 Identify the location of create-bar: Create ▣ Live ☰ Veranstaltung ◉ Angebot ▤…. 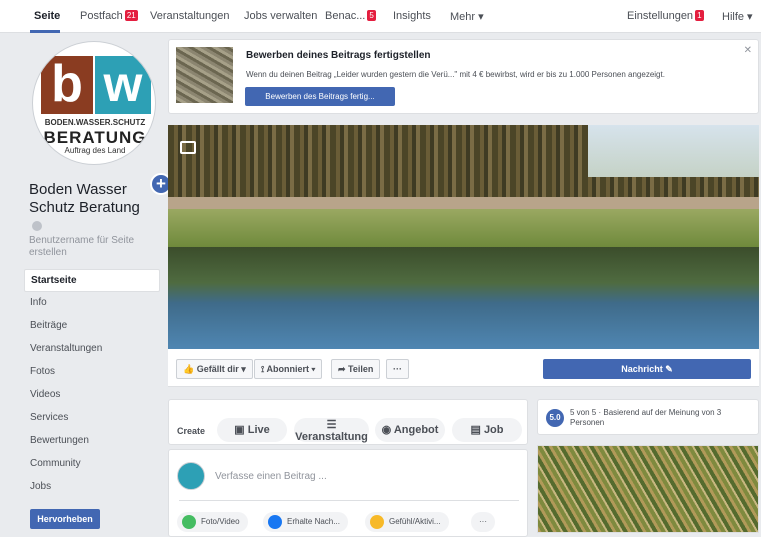
(348, 422).